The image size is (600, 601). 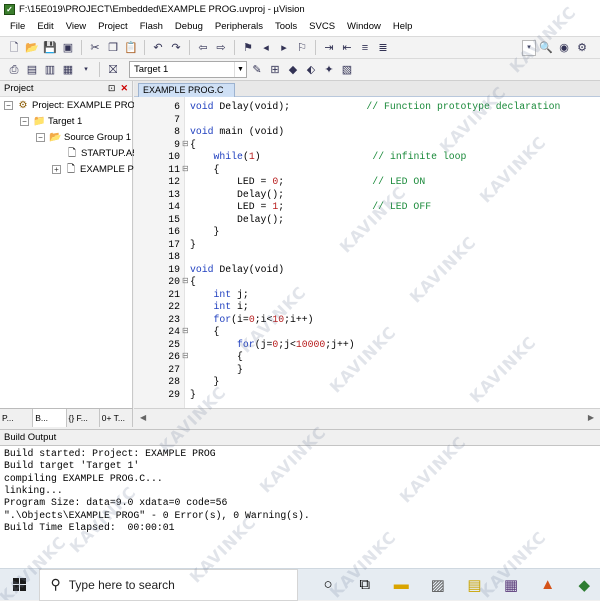 What do you see at coordinates (56, 169) in the screenshot?
I see `expand-toggle-icon: +` at bounding box center [56, 169].